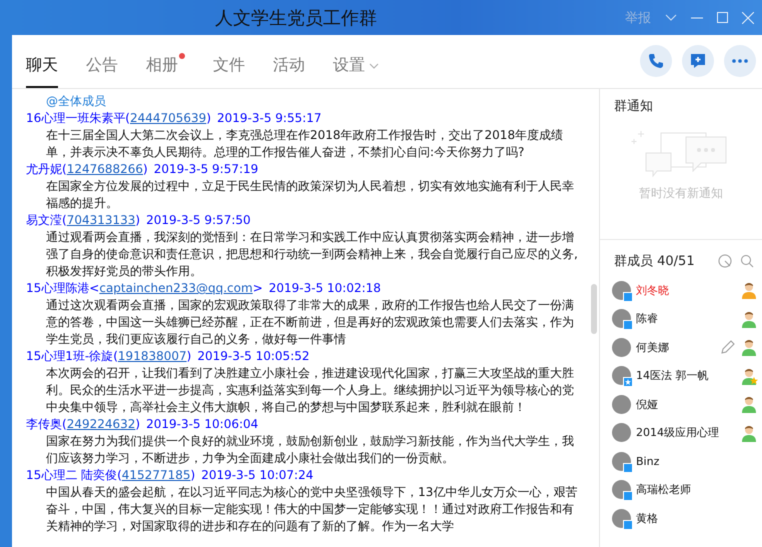  I want to click on contact-link: 249224632, so click(101, 424).